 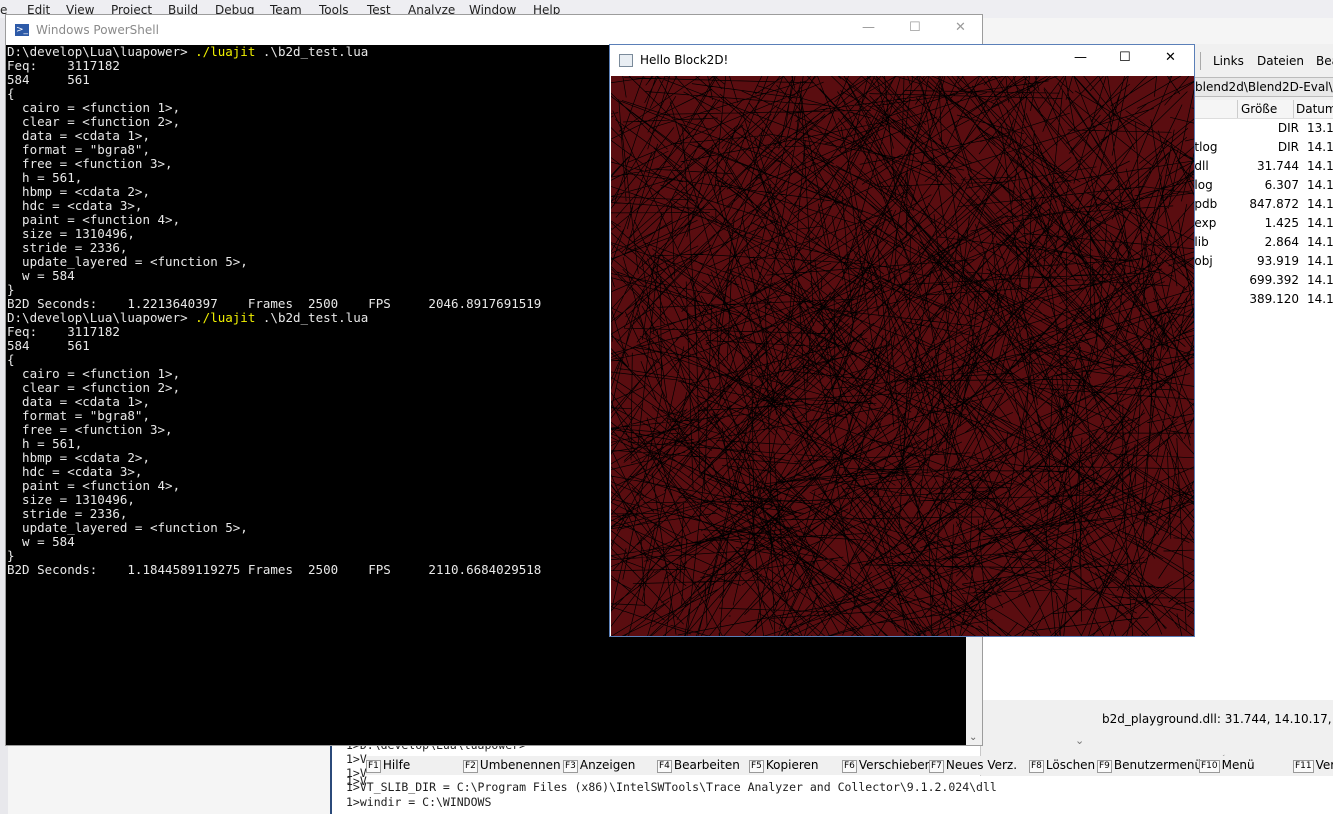 I want to click on fkey-label: F9, so click(x=1104, y=766).